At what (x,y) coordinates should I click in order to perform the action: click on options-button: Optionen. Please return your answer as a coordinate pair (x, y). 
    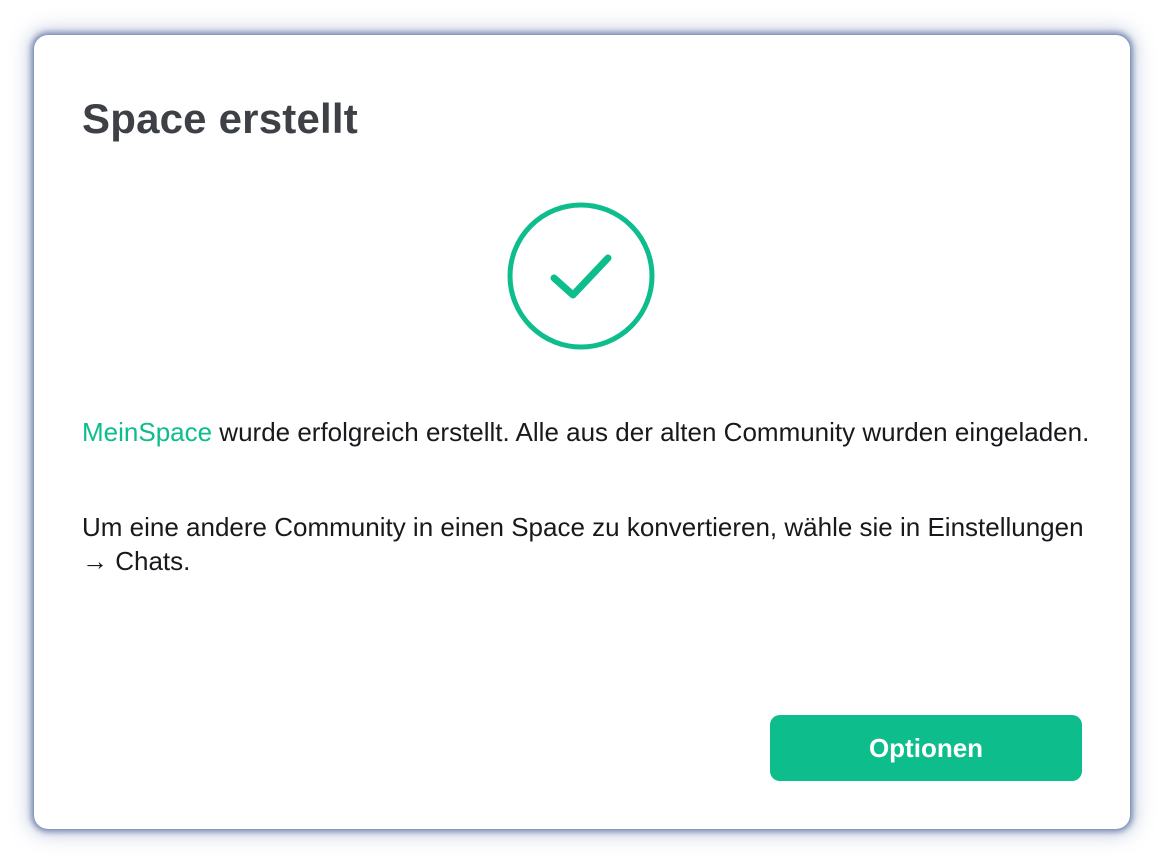
    Looking at the image, I should click on (926, 748).